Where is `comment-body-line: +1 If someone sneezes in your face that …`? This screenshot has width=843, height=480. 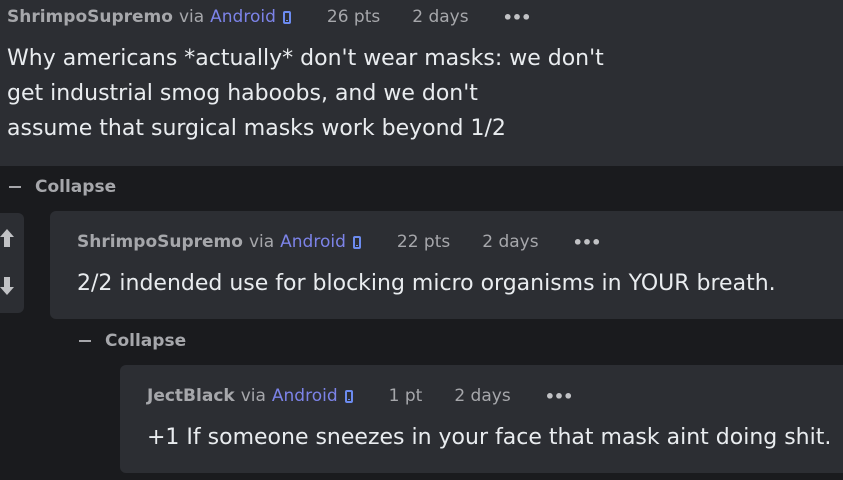
comment-body-line: +1 If someone sneezes in your face that … is located at coordinates (489, 437).